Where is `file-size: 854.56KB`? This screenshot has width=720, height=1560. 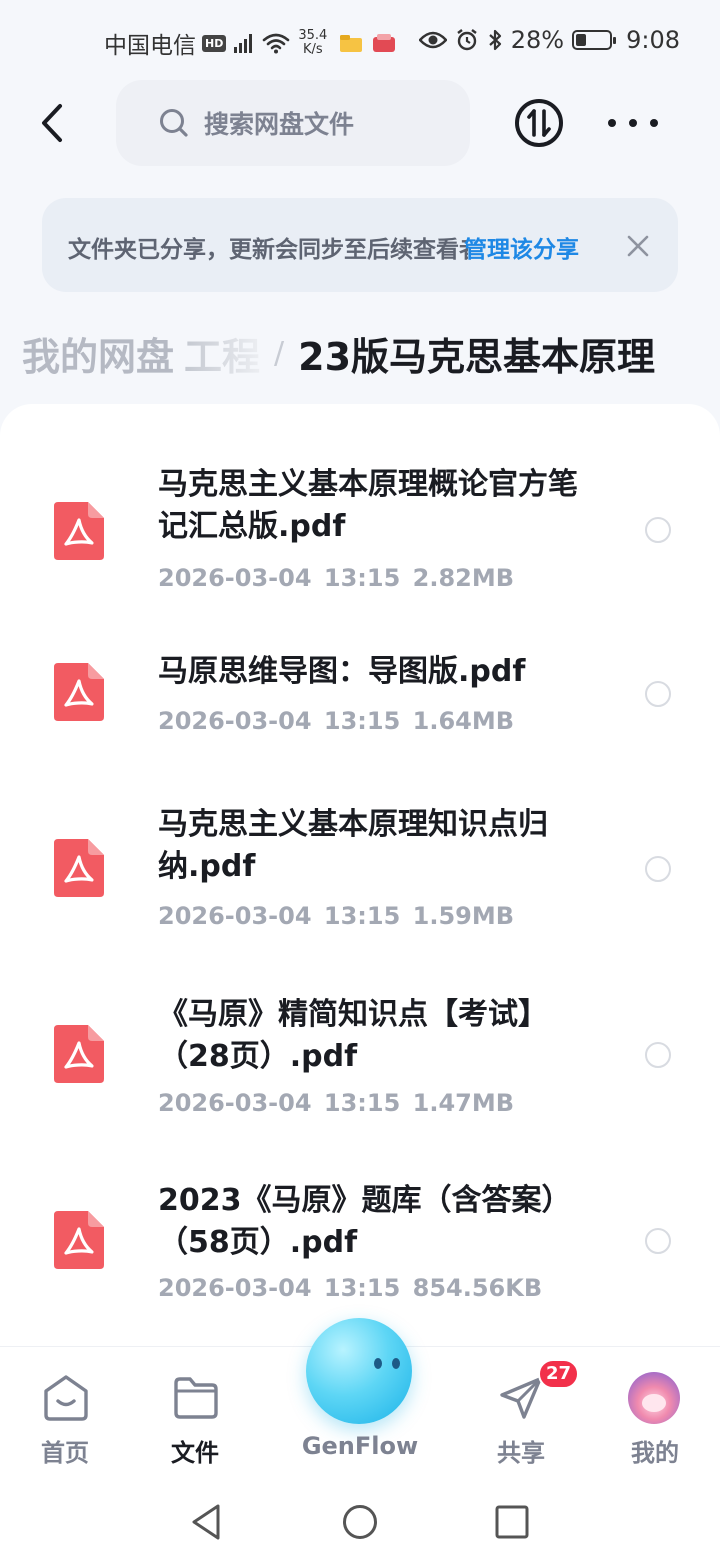
file-size: 854.56KB is located at coordinates (477, 1288).